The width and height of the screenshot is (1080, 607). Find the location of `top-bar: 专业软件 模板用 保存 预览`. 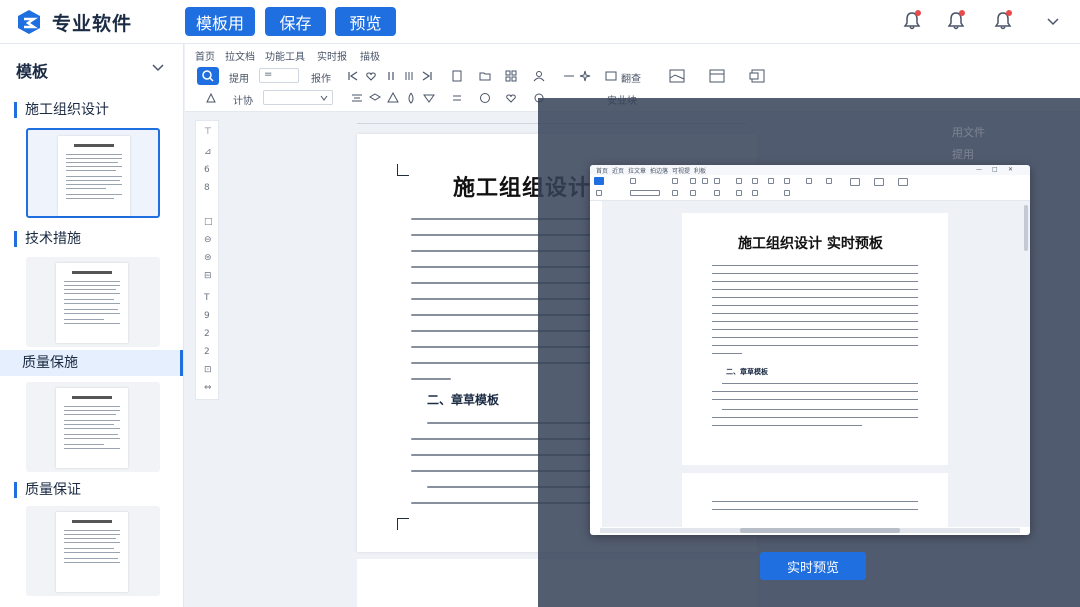

top-bar: 专业软件 模板用 保存 预览 is located at coordinates (540, 22).